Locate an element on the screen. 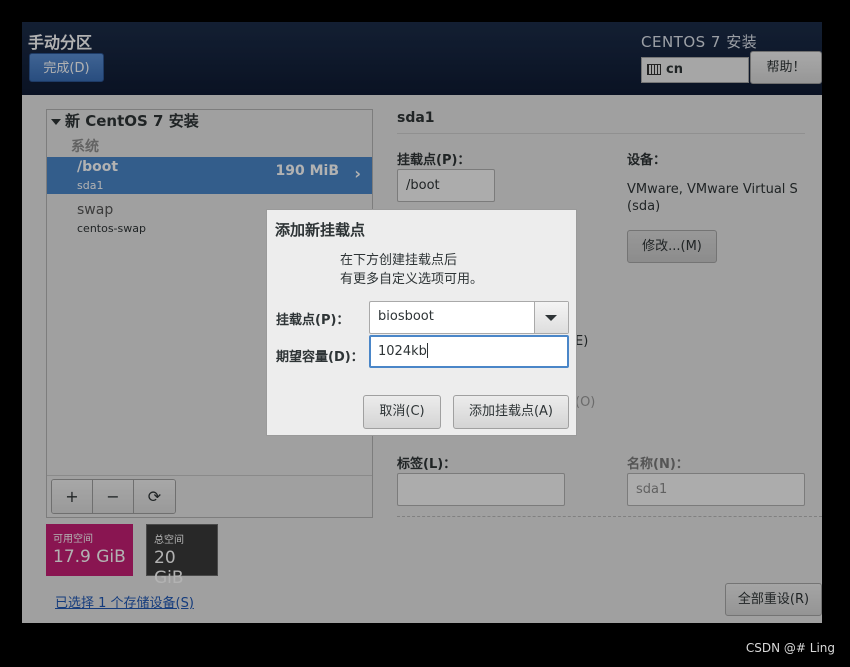  desired-capacity-value: 1024kb is located at coordinates (402, 351).